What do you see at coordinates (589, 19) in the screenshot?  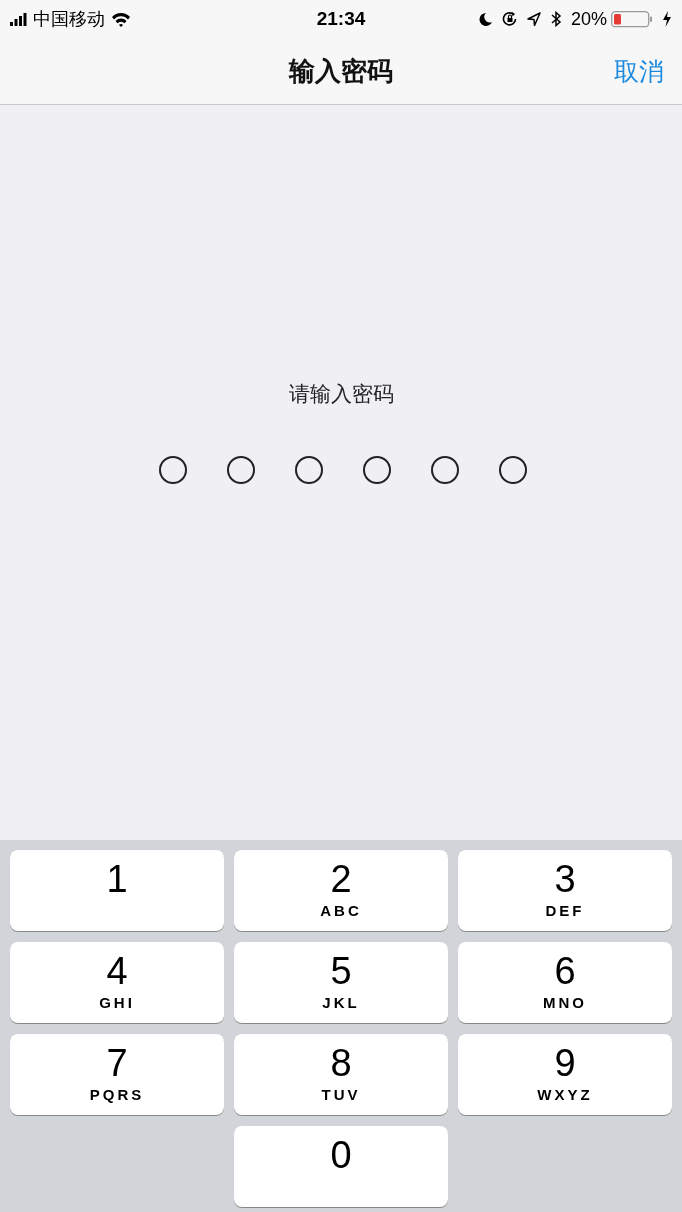 I see `battery-percentage: 20%` at bounding box center [589, 19].